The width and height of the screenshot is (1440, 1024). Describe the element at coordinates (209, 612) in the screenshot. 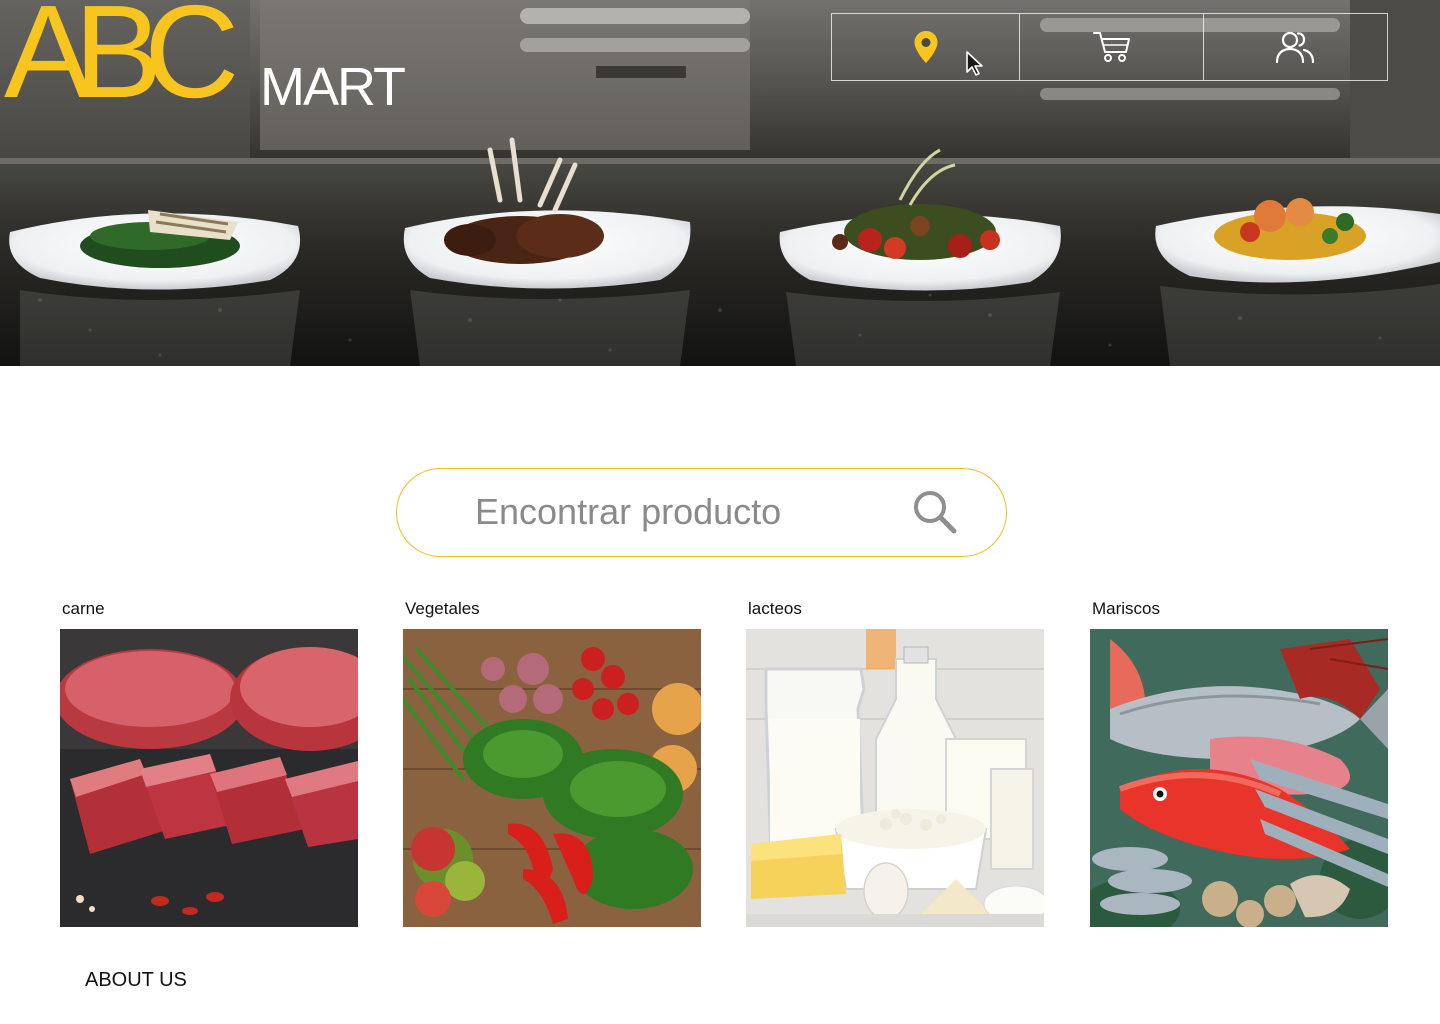

I see `category-label: carne` at that location.